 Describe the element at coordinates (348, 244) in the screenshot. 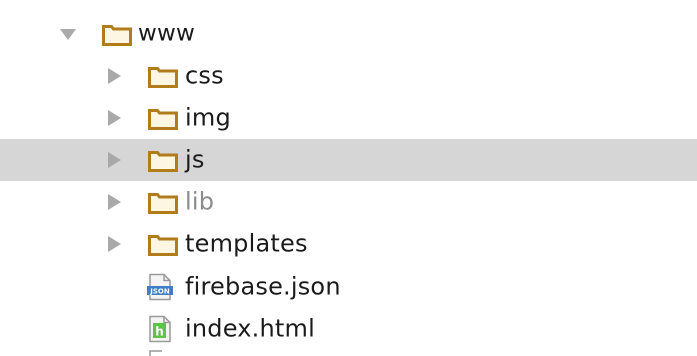

I see `tree-row-templates: templates` at that location.